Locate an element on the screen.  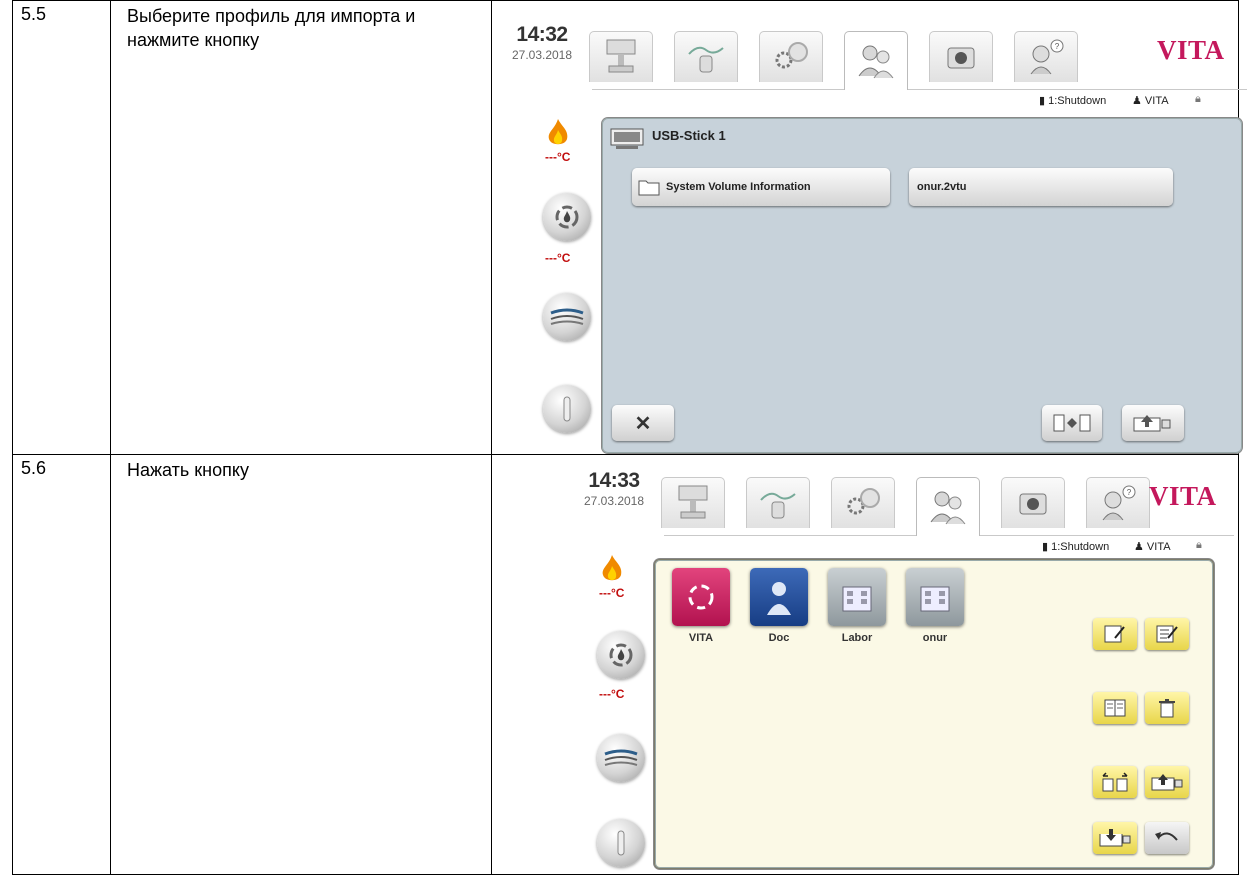
clock: 14:33 27.03.2018 is located at coordinates (614, 488).